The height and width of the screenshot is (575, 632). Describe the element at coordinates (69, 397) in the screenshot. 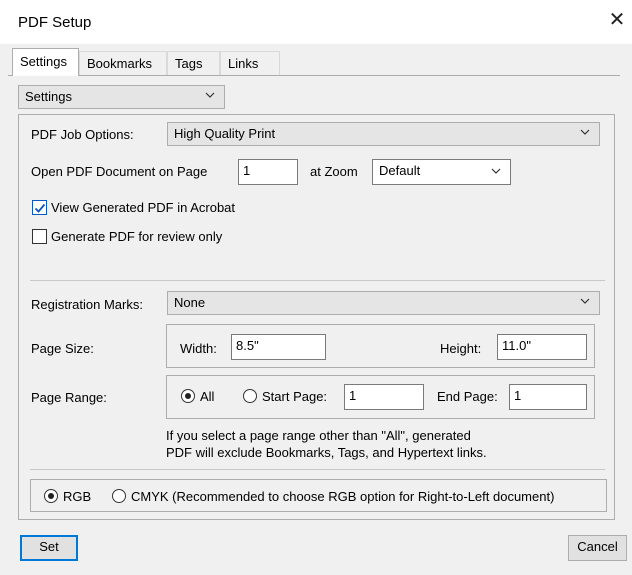

I see `page-range-label: Page Range:` at that location.